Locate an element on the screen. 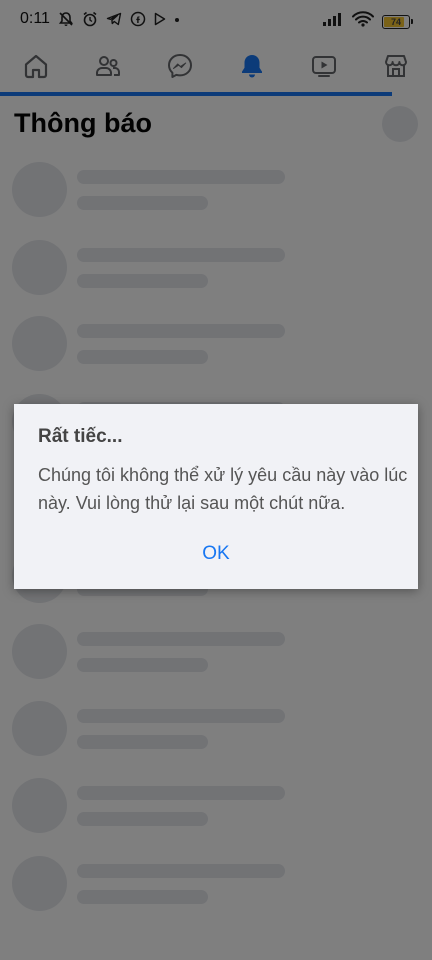 This screenshot has width=432, height=960. battery-level: 74 is located at coordinates (395, 21).